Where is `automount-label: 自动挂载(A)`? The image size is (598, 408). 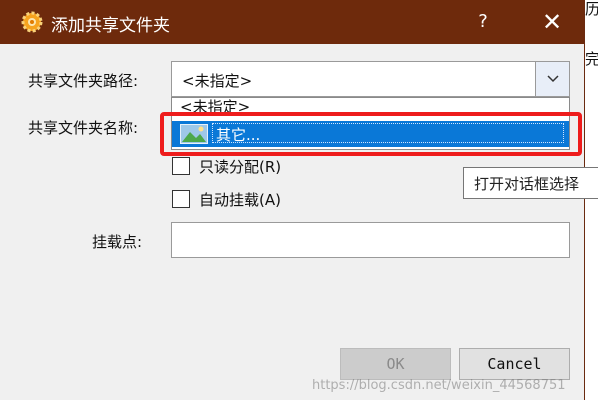 automount-label: 自动挂载(A) is located at coordinates (240, 200).